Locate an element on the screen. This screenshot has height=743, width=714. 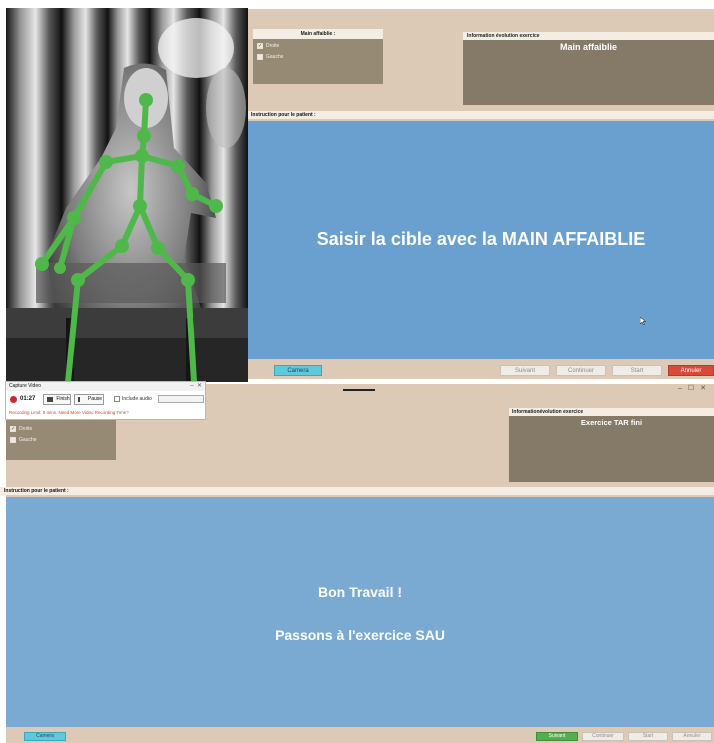
checkbox-droite-label-2: Droite is located at coordinates (26, 428).